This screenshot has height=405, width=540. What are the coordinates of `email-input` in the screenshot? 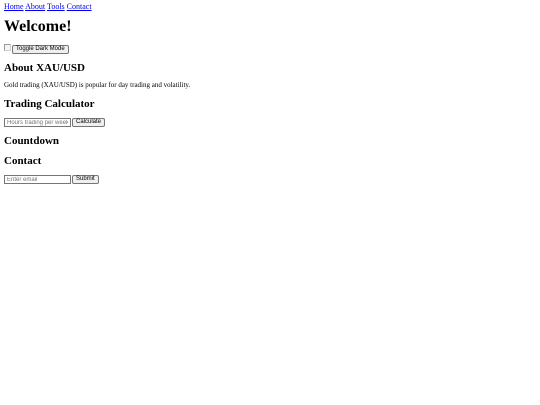 It's located at (37, 179).